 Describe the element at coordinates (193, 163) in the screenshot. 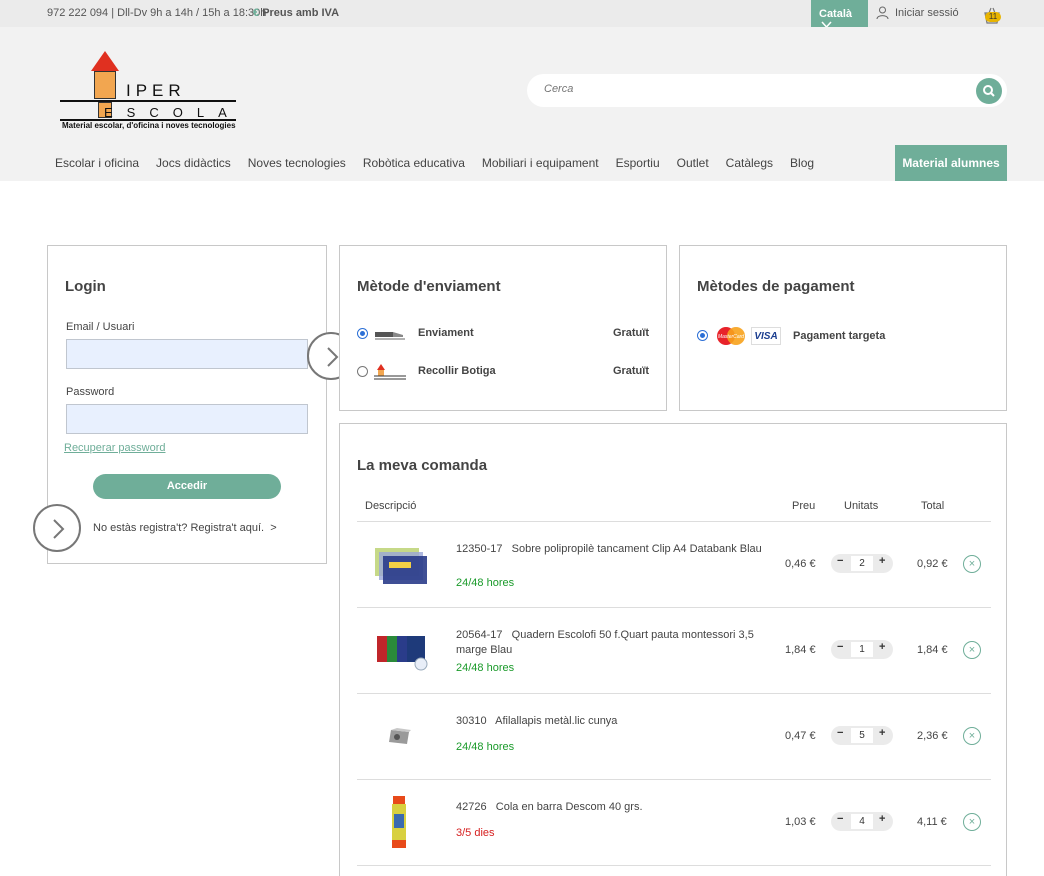

I see `nav-item-jocs-didactics: Jocs didàctics` at that location.